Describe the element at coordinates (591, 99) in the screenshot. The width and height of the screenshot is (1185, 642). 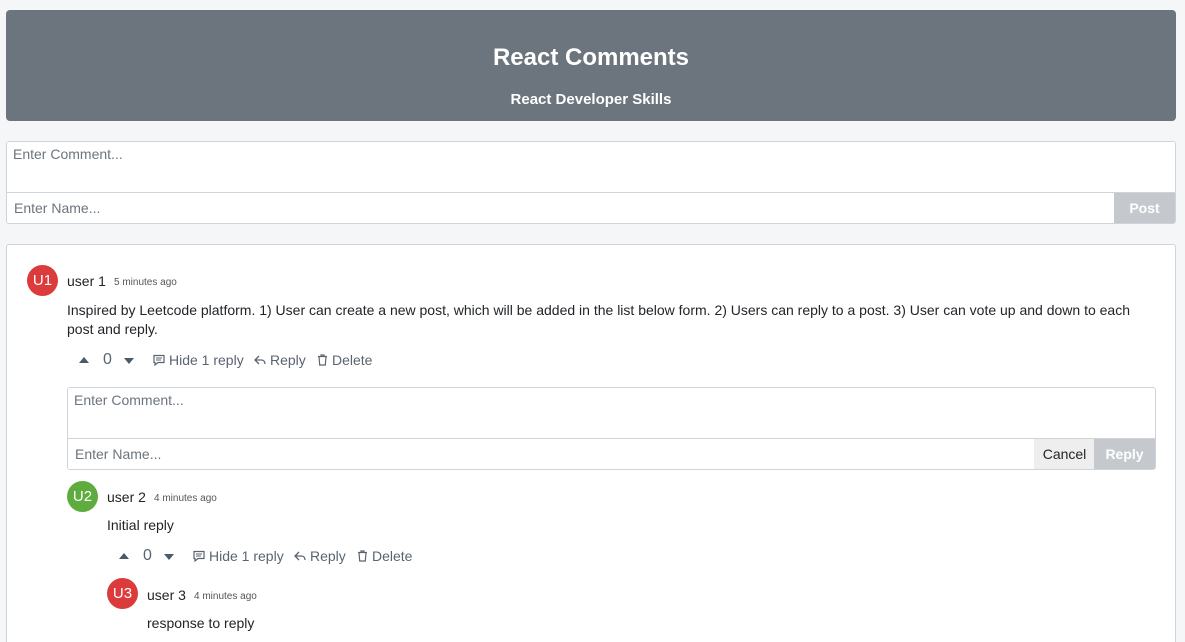
I see `page-subtitle: React Developer Skills` at that location.